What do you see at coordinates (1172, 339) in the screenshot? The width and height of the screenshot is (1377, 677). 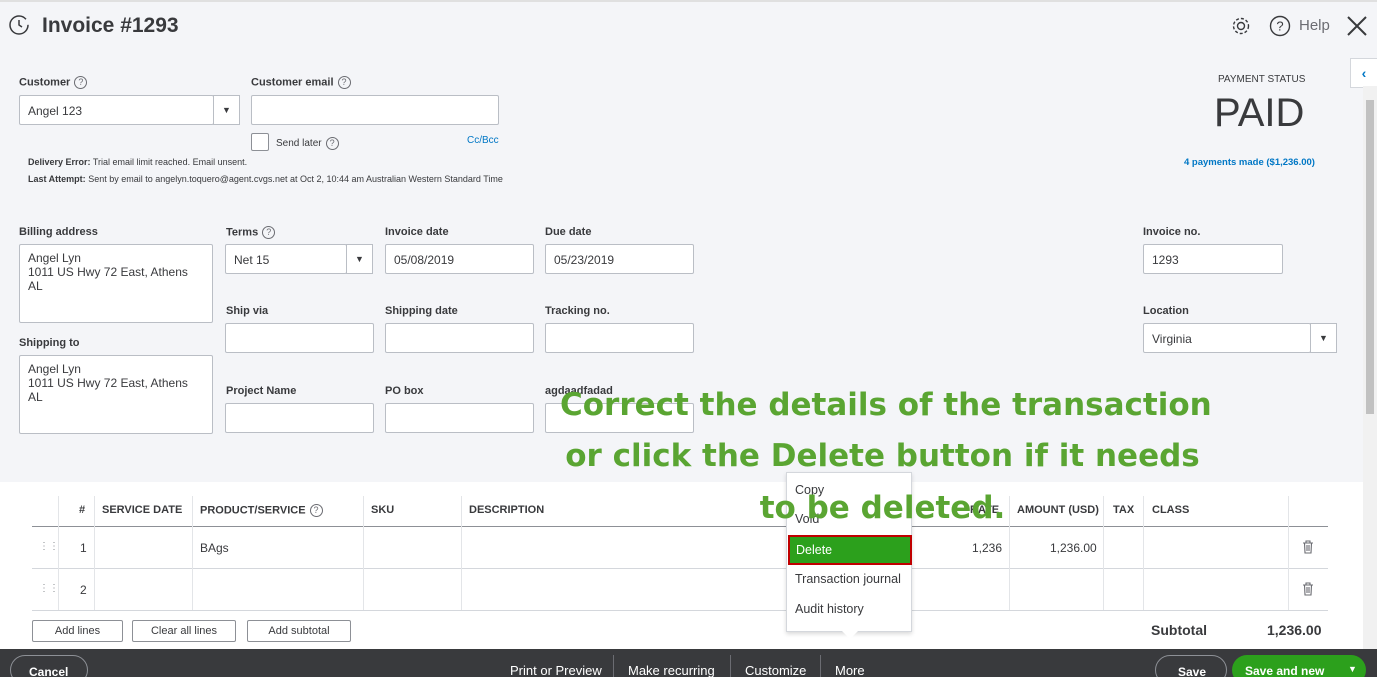 I see `location-value: Virginia` at bounding box center [1172, 339].